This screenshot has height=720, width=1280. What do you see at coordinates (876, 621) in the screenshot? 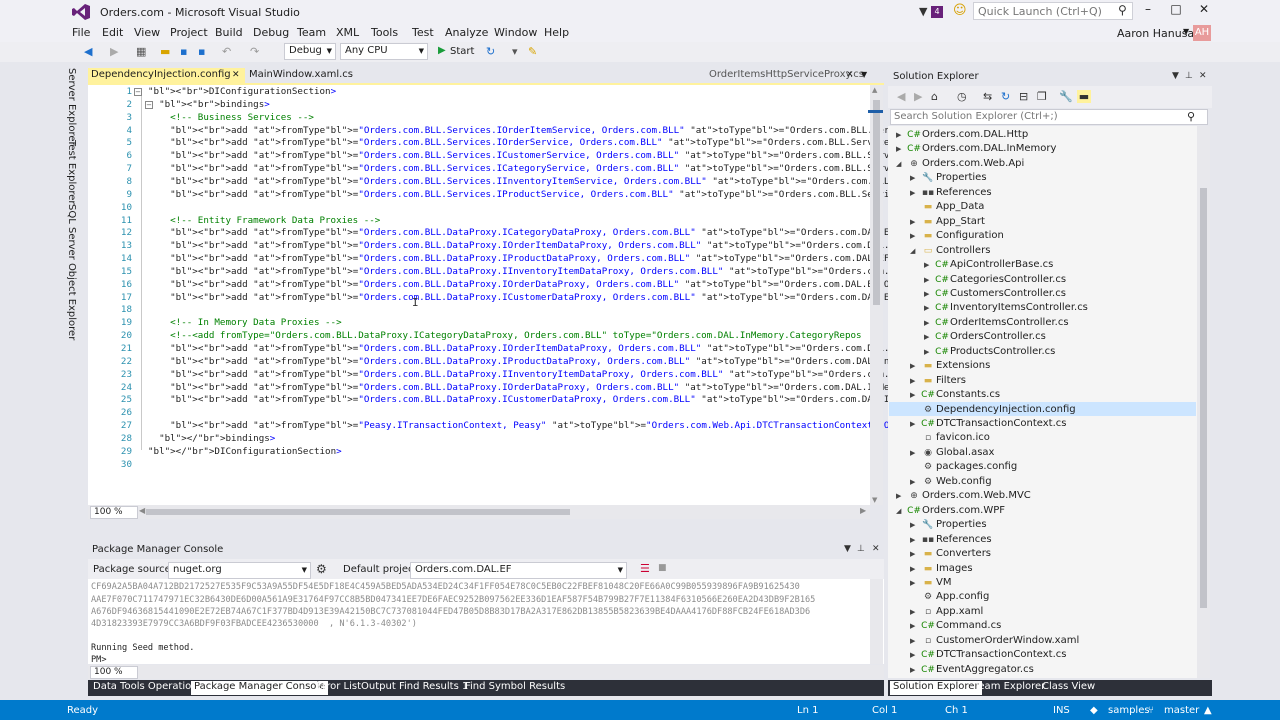
I see `pmc-vertical-scrollbar` at bounding box center [876, 621].